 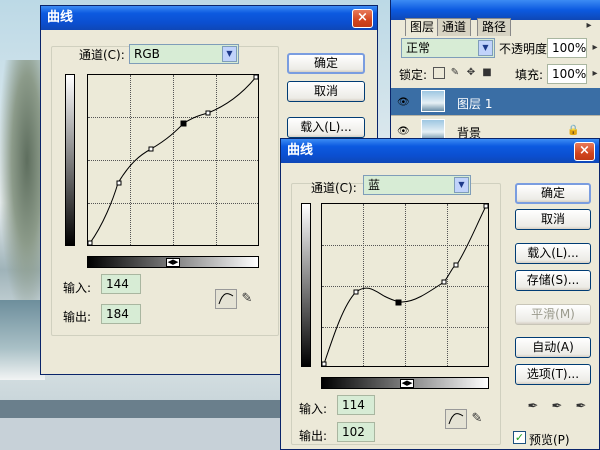 I want to click on panel-menu-icon: ▸, so click(x=589, y=26).